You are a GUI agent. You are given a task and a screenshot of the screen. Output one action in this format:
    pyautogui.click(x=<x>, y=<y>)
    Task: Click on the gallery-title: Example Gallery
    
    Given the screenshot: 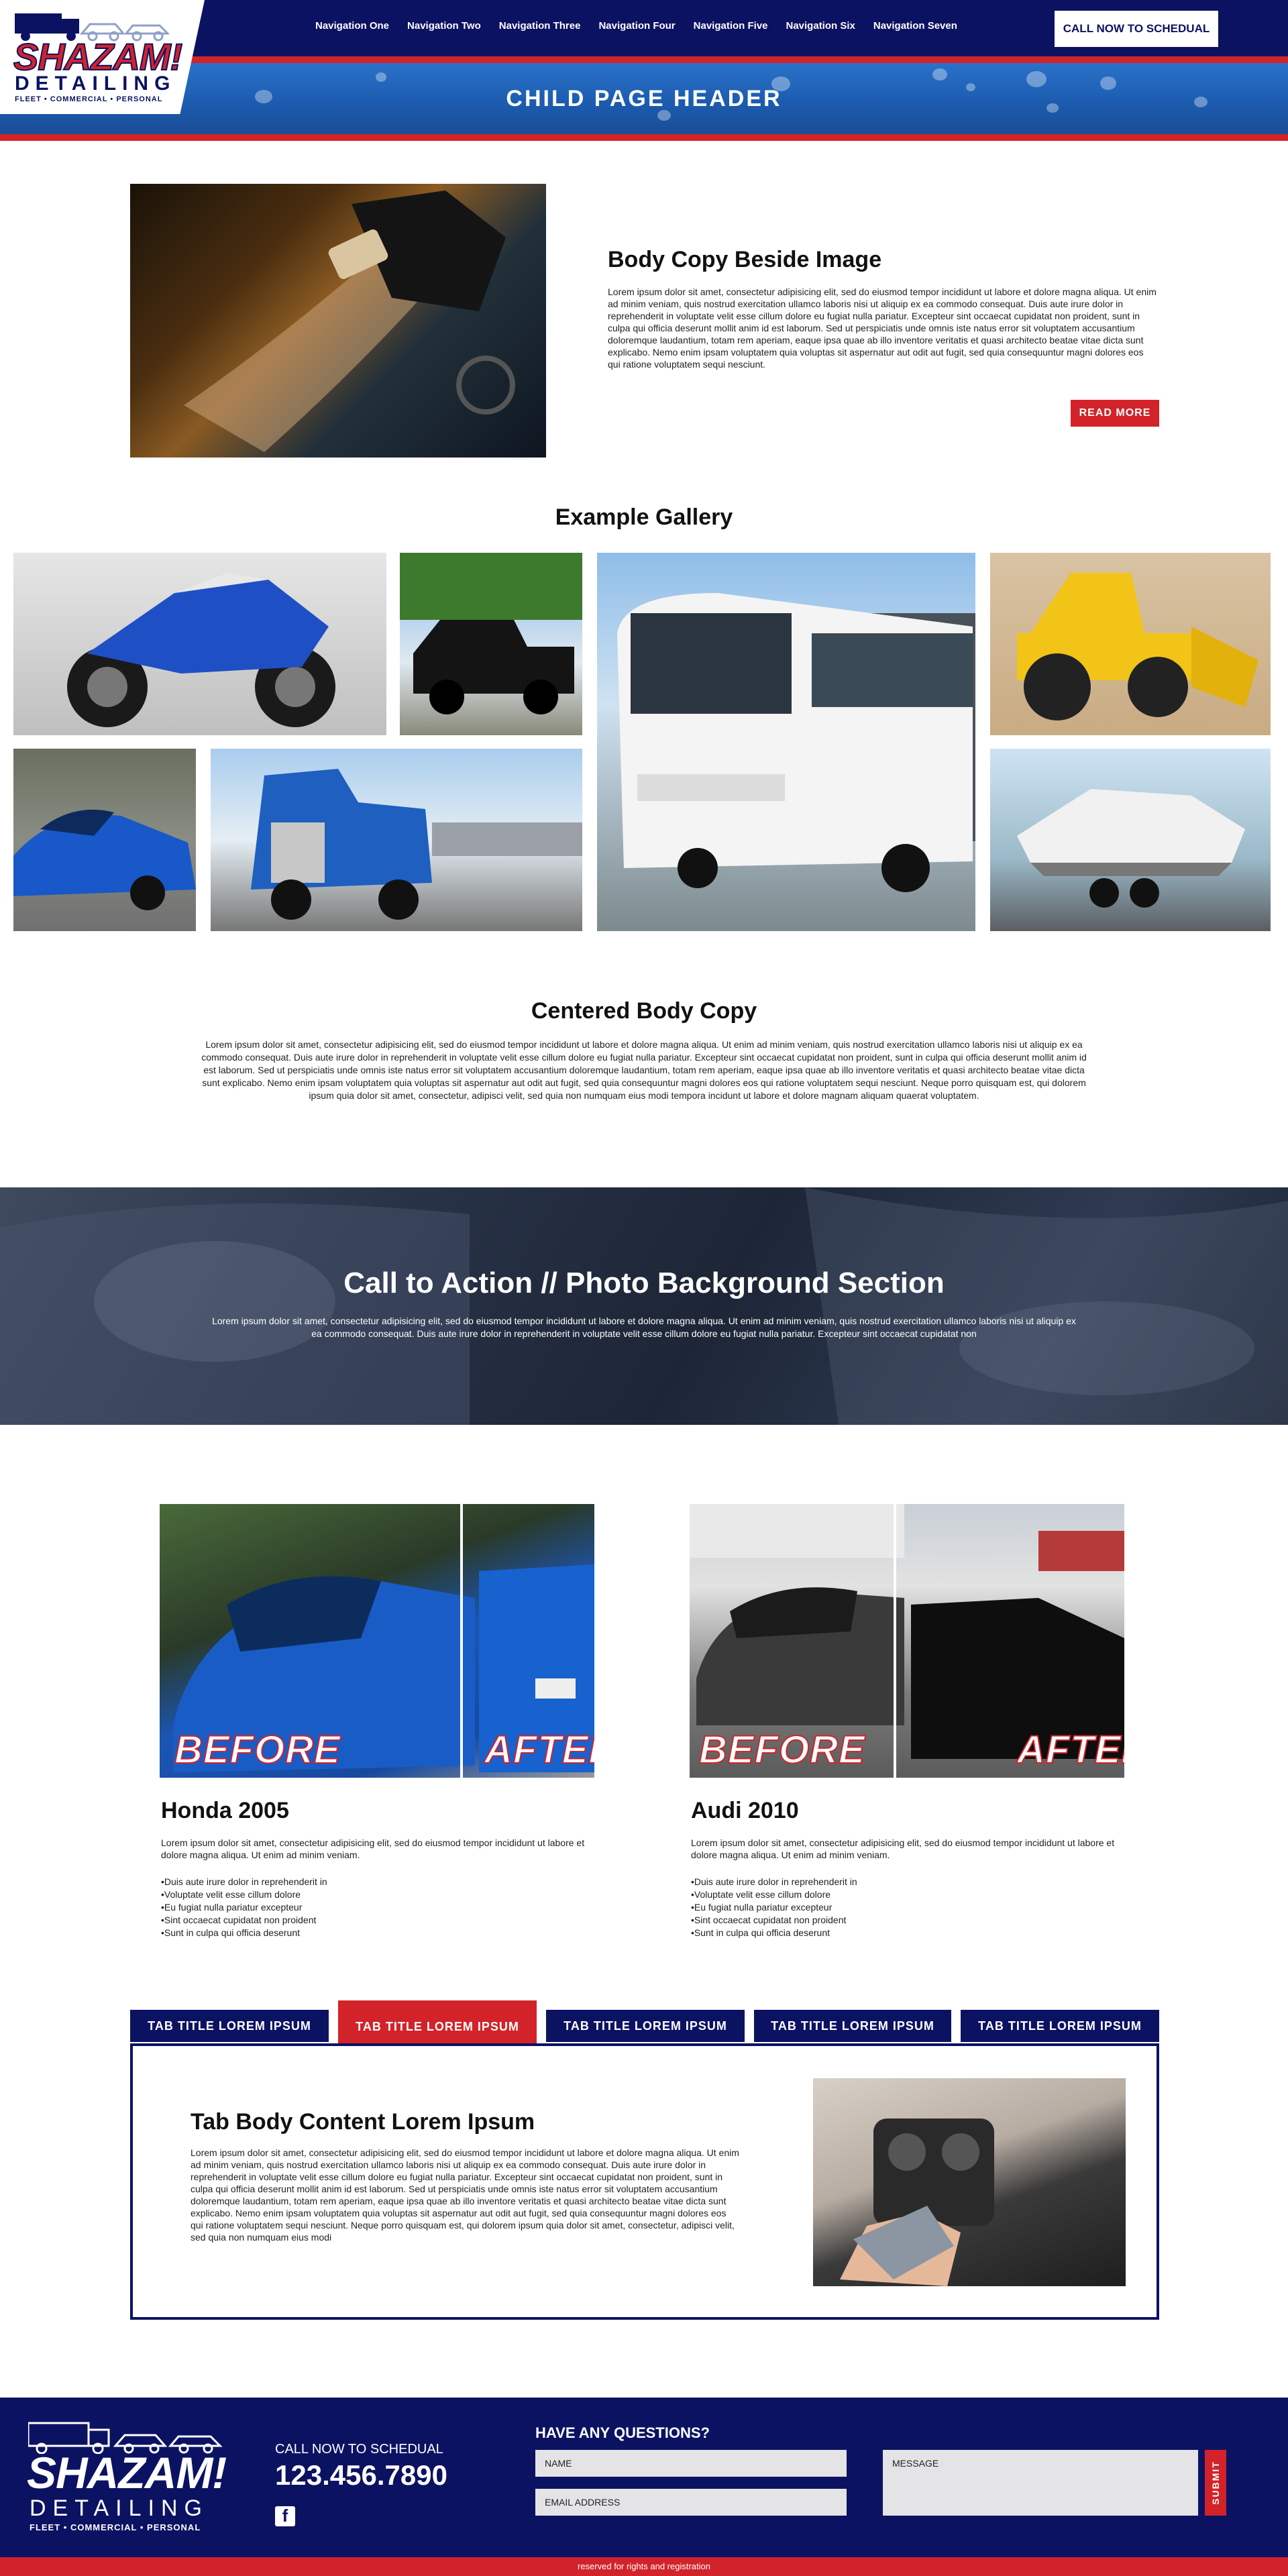 What is the action you would take?
    pyautogui.click(x=644, y=517)
    